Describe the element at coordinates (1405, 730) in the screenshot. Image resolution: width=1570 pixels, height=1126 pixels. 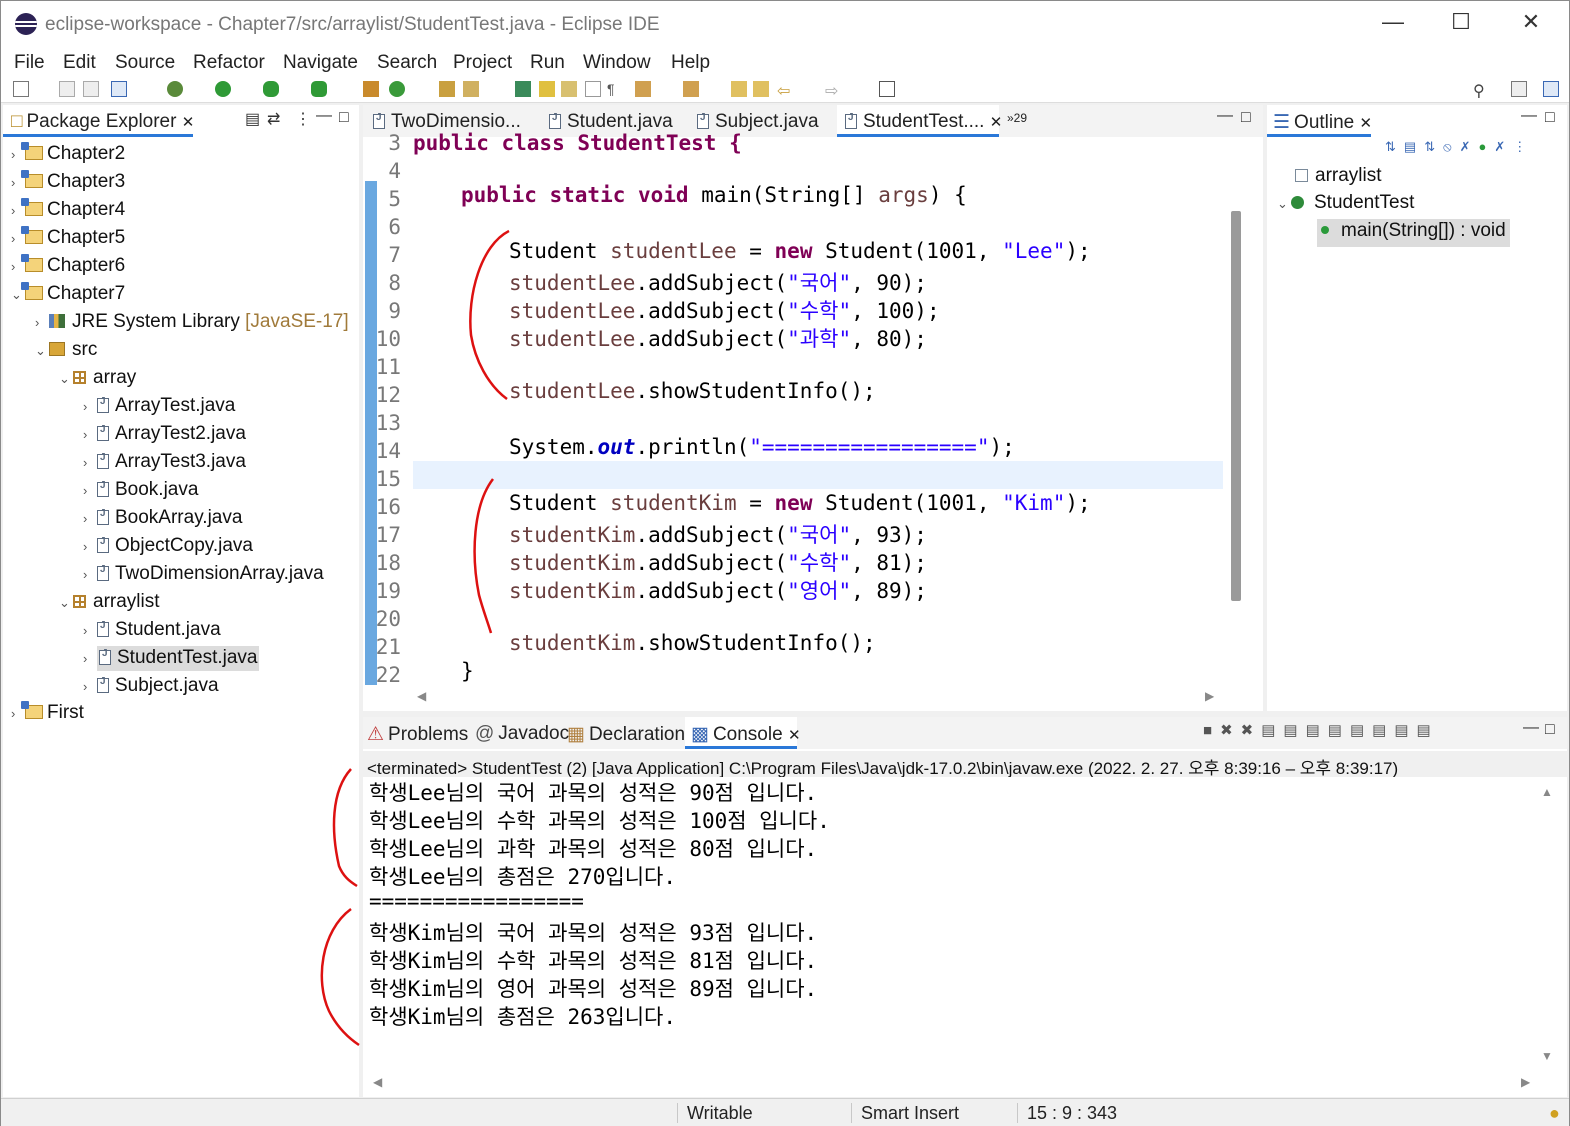
I see `display-console-icon: ▤` at that location.